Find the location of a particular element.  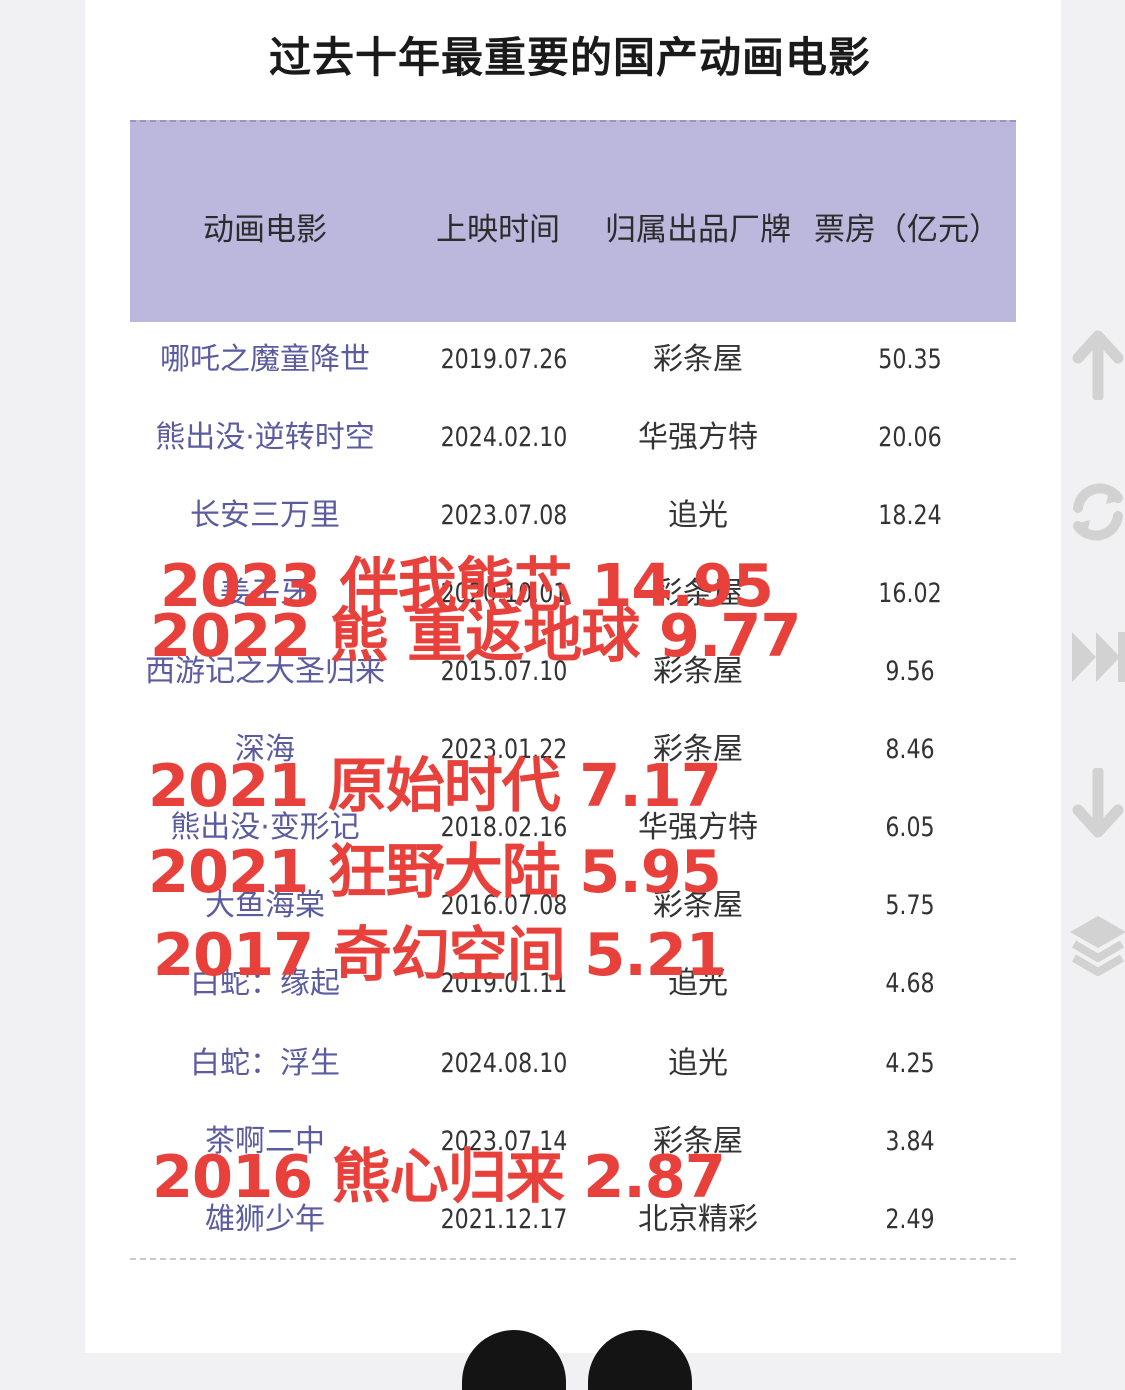

box-office: 3.84 is located at coordinates (910, 1141).